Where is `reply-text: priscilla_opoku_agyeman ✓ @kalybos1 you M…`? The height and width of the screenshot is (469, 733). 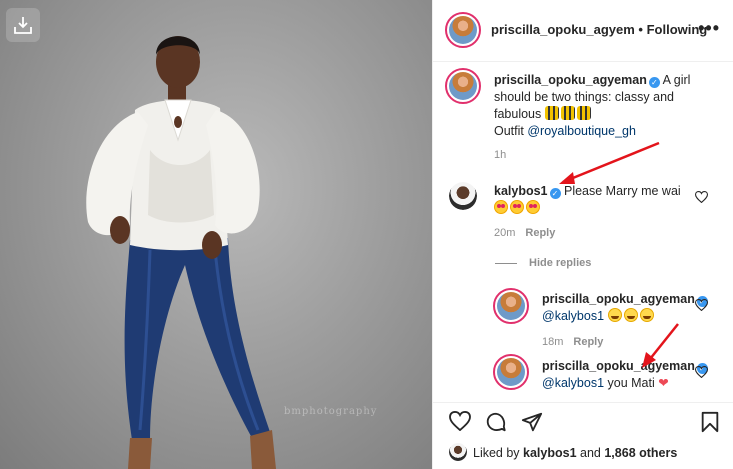 reply-text: priscilla_opoku_agyeman ✓ @kalybos1 you M… is located at coordinates (627, 375).